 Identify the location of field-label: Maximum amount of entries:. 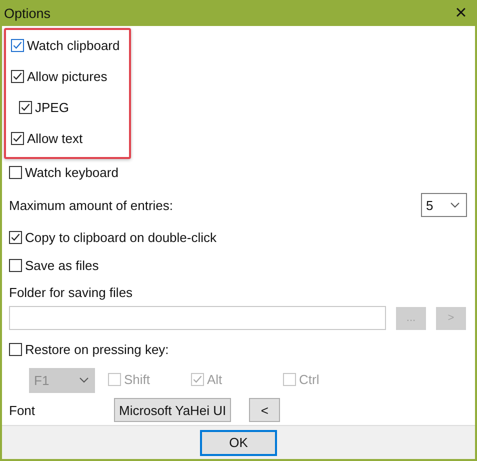
(91, 205).